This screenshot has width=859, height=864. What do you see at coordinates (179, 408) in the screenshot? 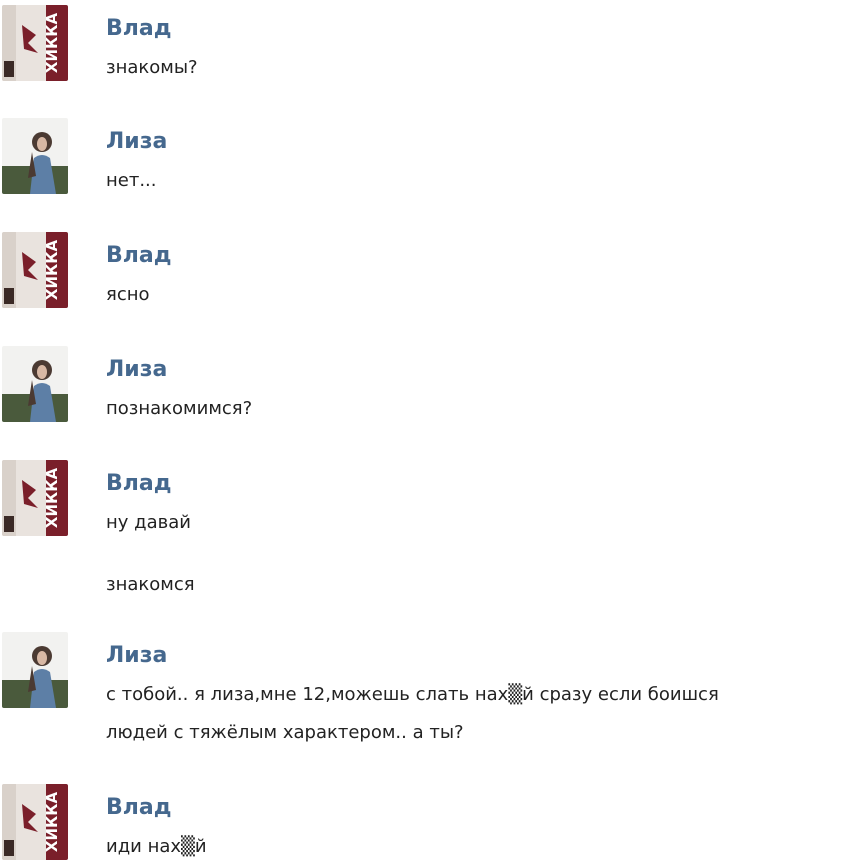
I see `message-text: познакомимся?` at bounding box center [179, 408].